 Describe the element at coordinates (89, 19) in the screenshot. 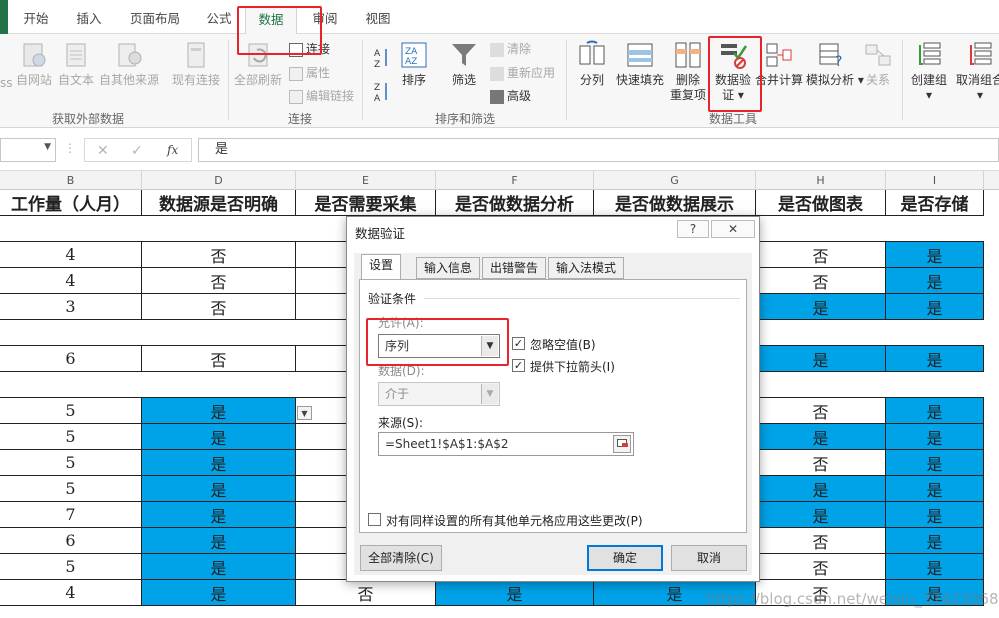

I see `tab-insert: 插入` at that location.